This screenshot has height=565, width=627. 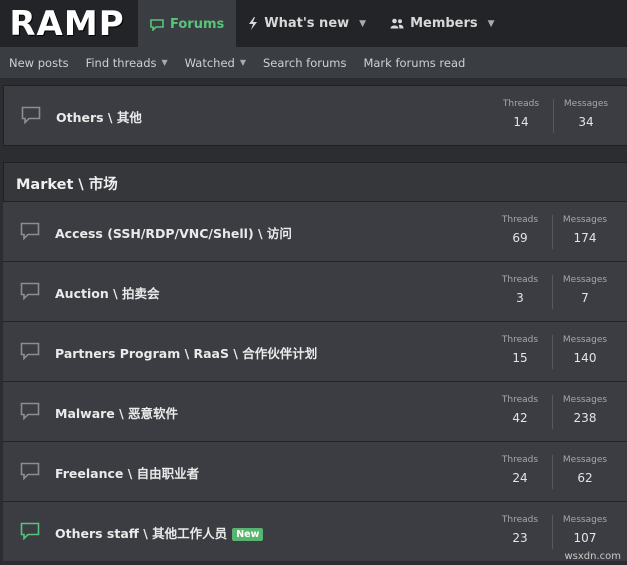 I want to click on category-header-market: Market \ 市场, so click(x=315, y=182).